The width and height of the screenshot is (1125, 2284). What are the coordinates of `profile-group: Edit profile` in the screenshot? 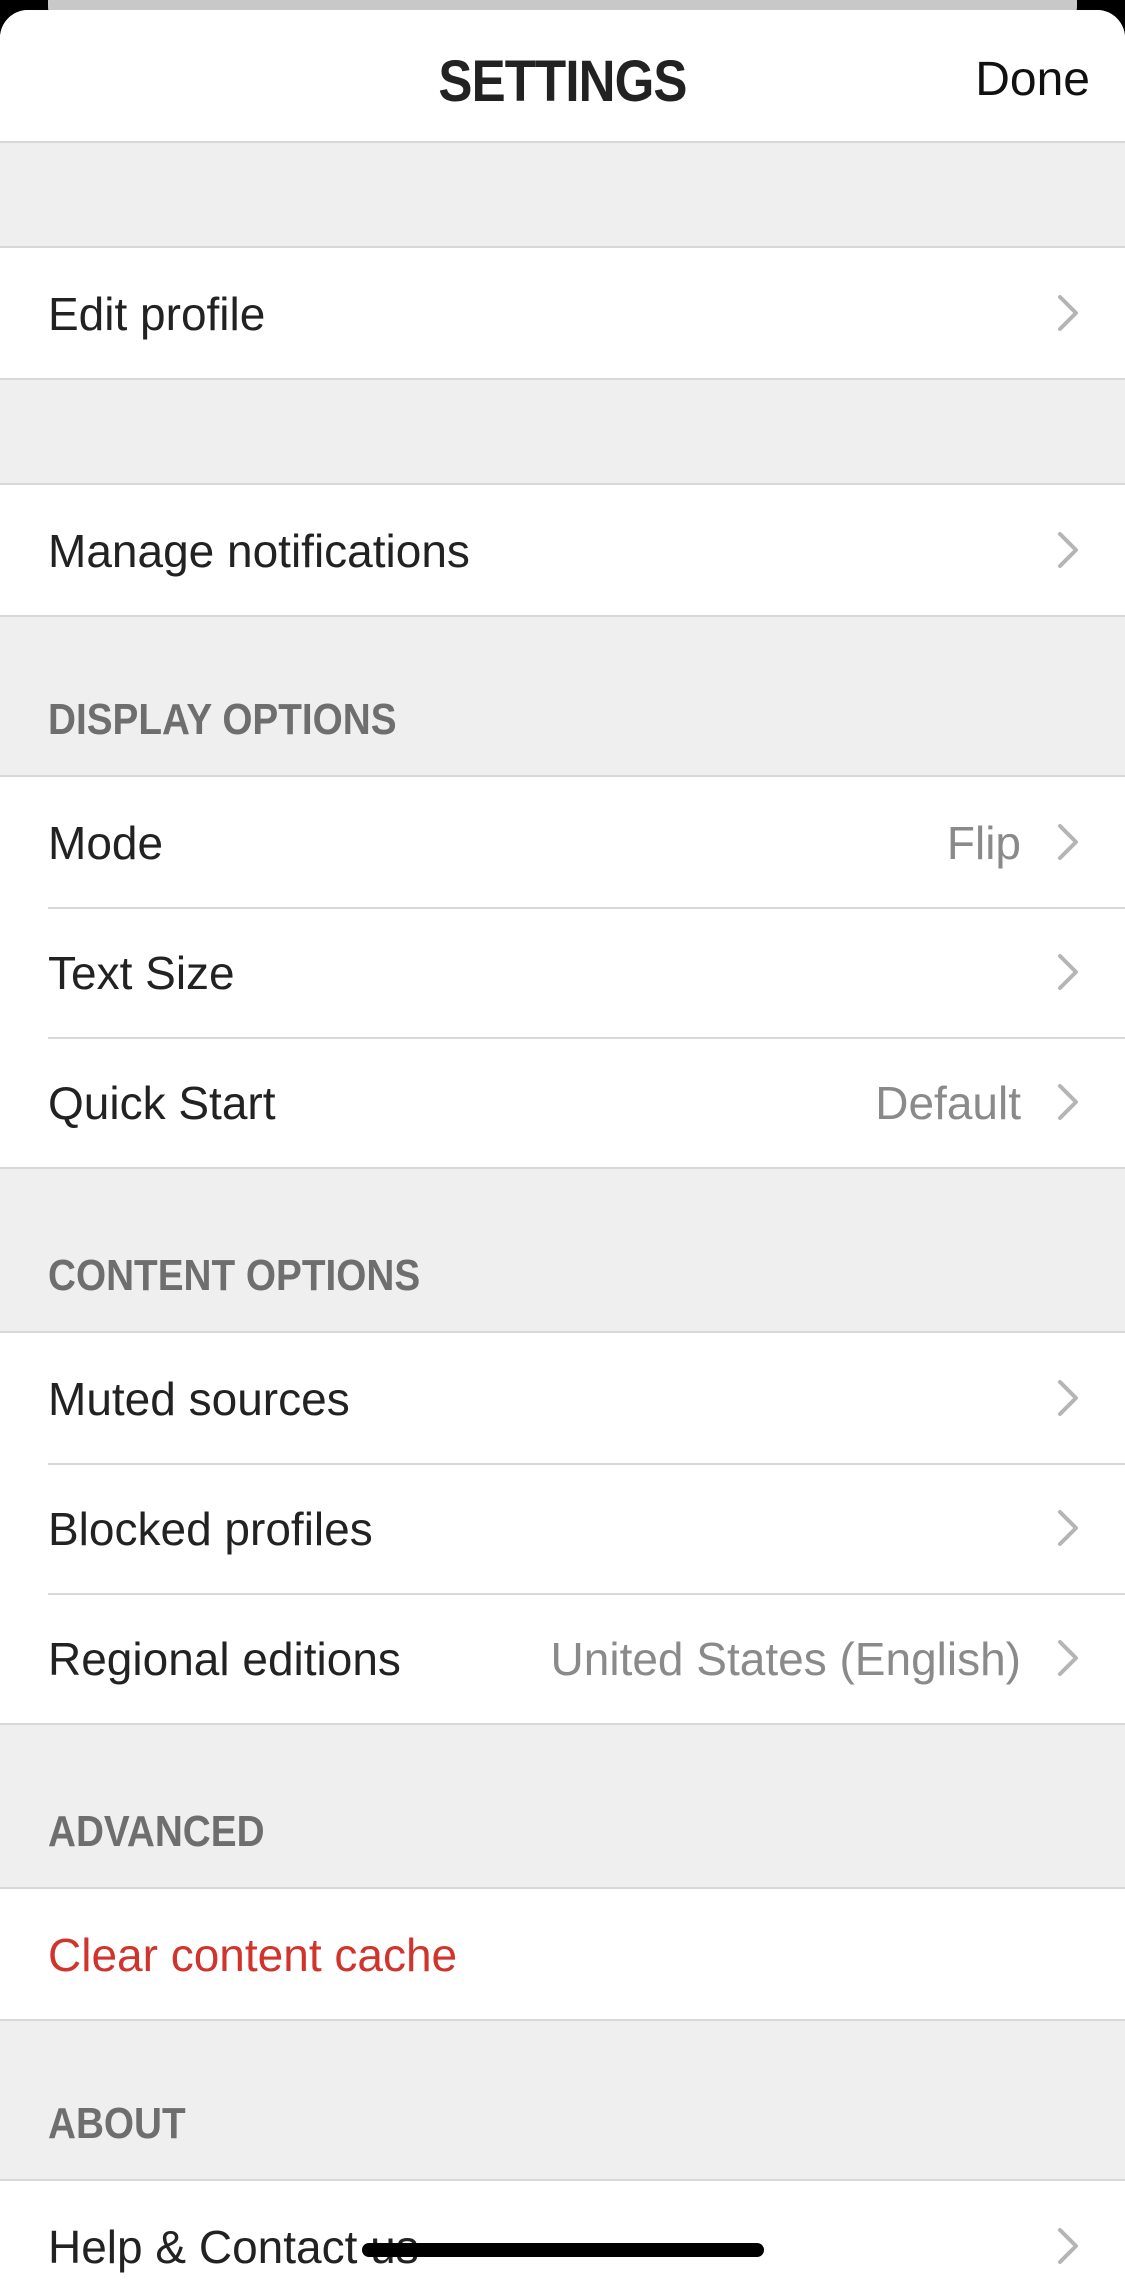 It's located at (562, 313).